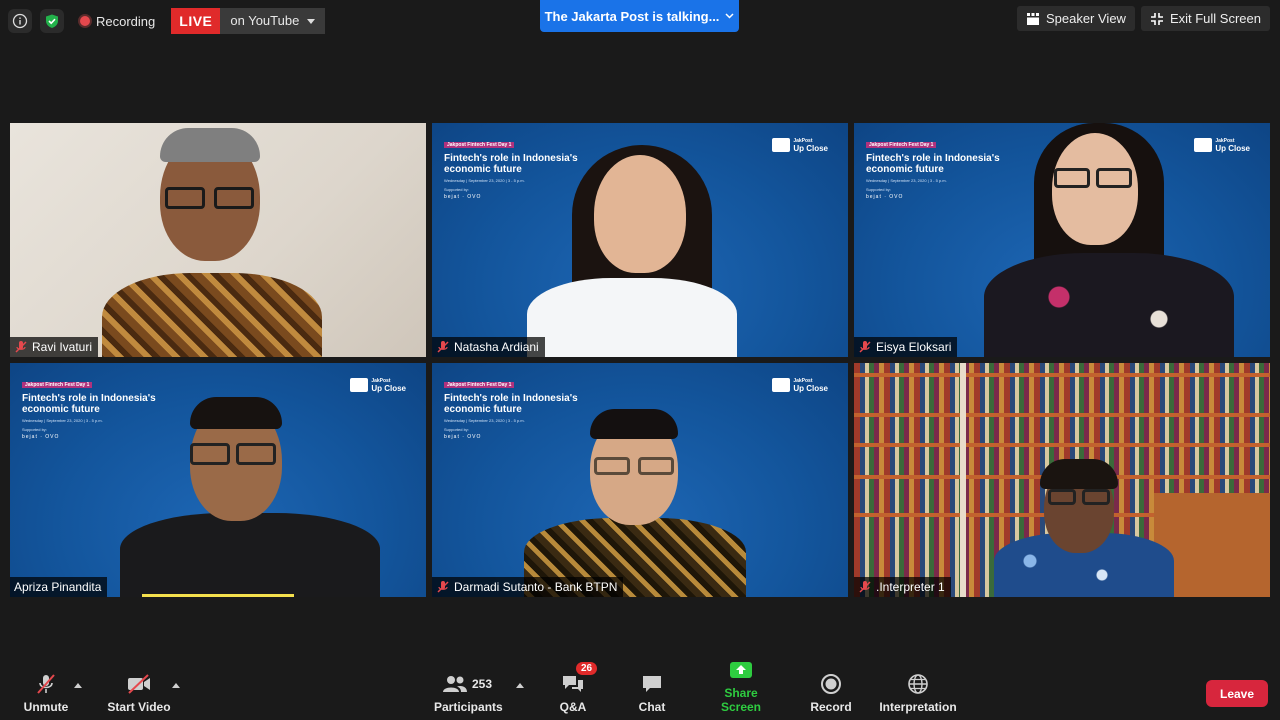 The height and width of the screenshot is (720, 1280). What do you see at coordinates (62, 347) in the screenshot?
I see `participant-name: Ravi Ivaturi` at bounding box center [62, 347].